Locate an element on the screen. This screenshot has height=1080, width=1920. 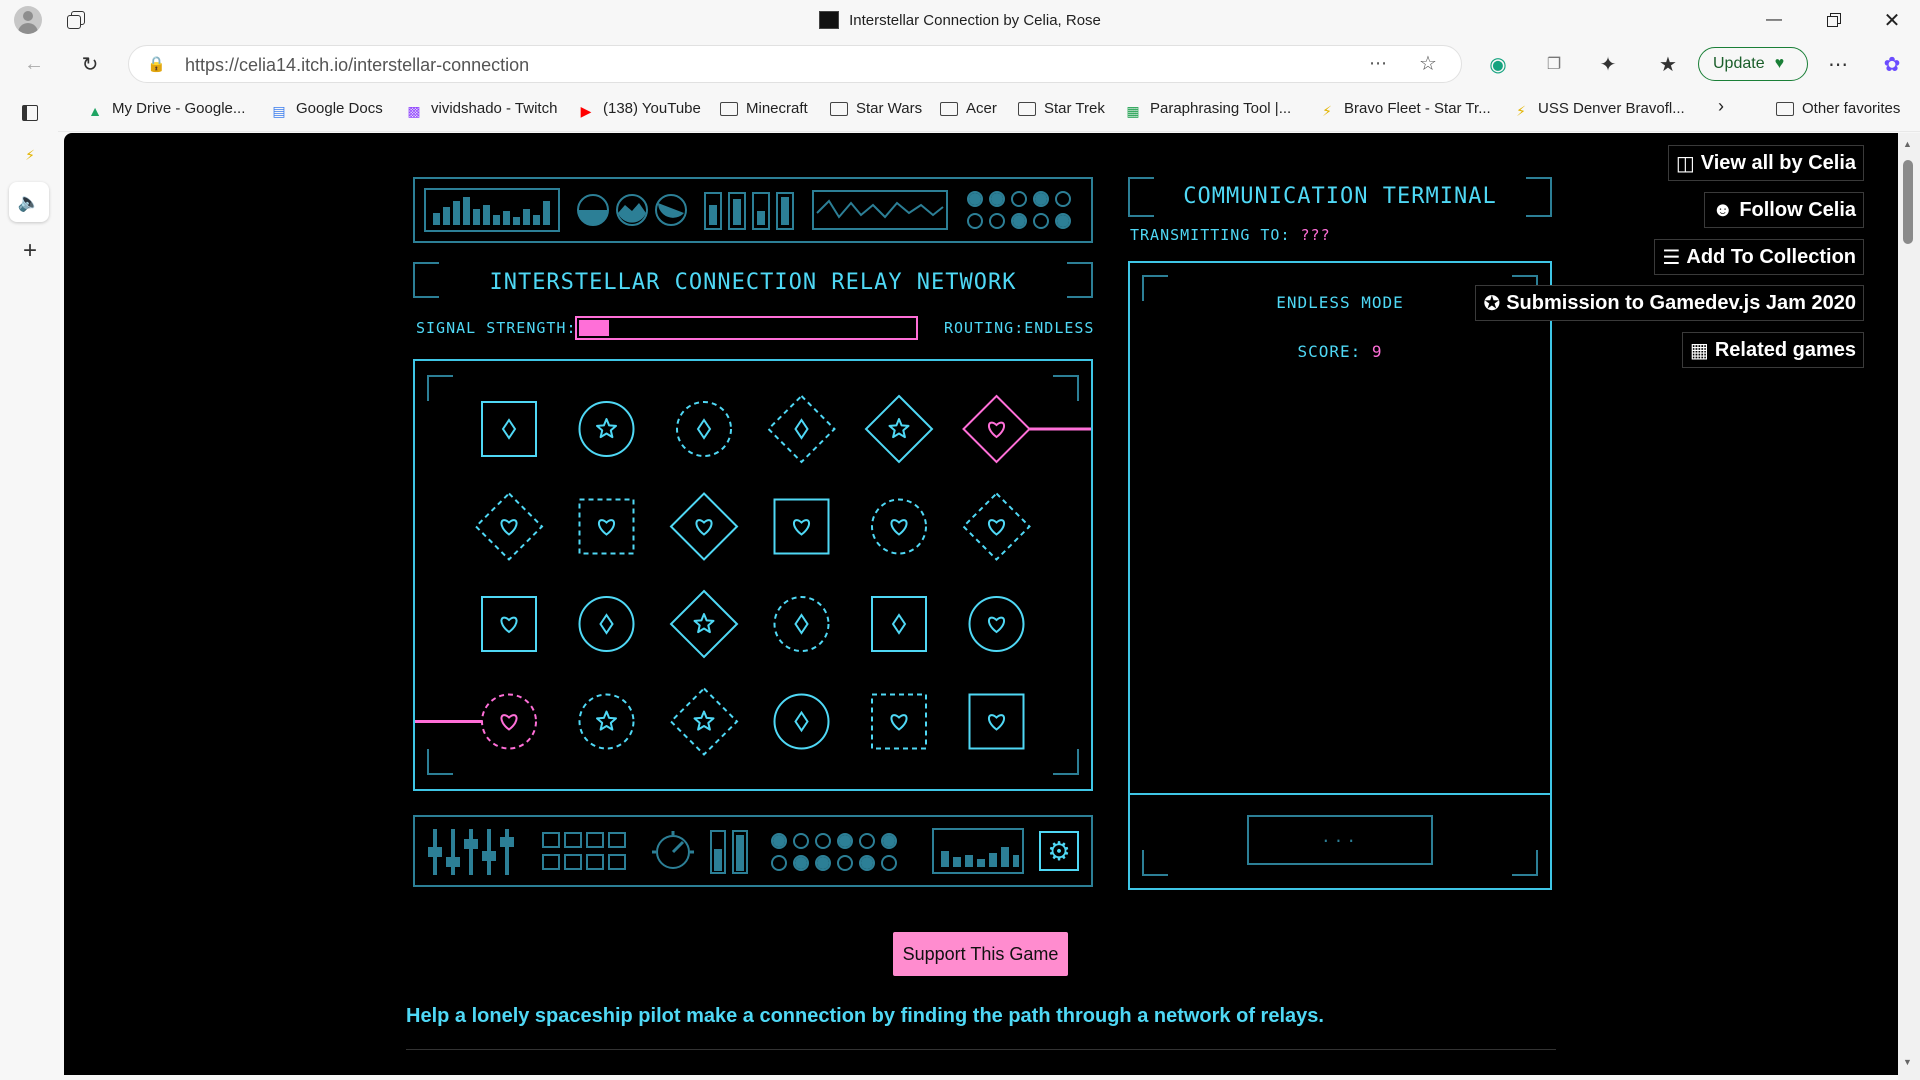
signal-strength-bar is located at coordinates (746, 328).